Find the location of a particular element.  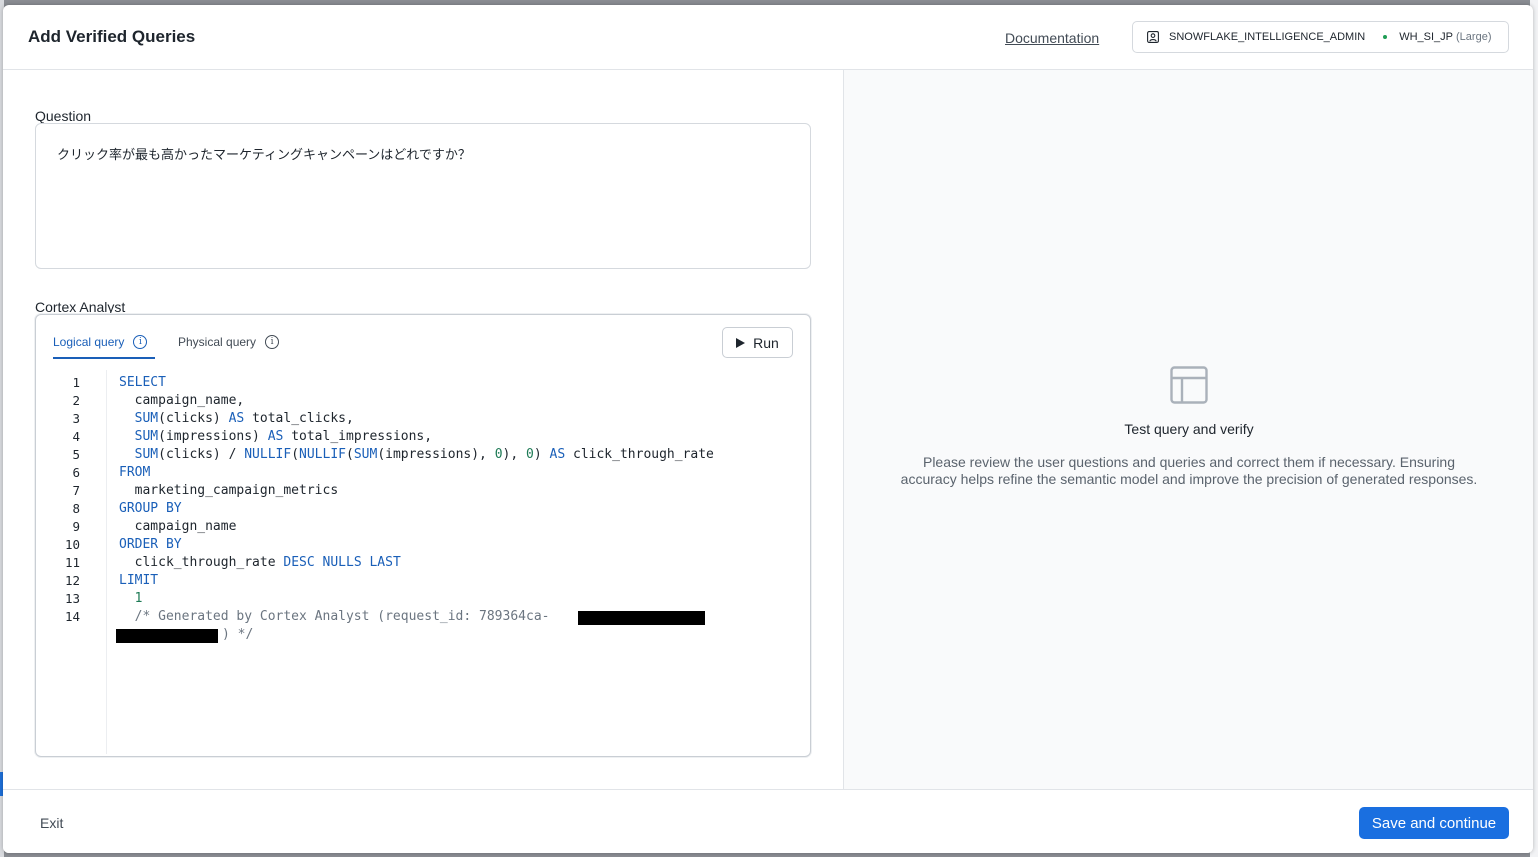

code-token: (clicks) is located at coordinates (193, 418).